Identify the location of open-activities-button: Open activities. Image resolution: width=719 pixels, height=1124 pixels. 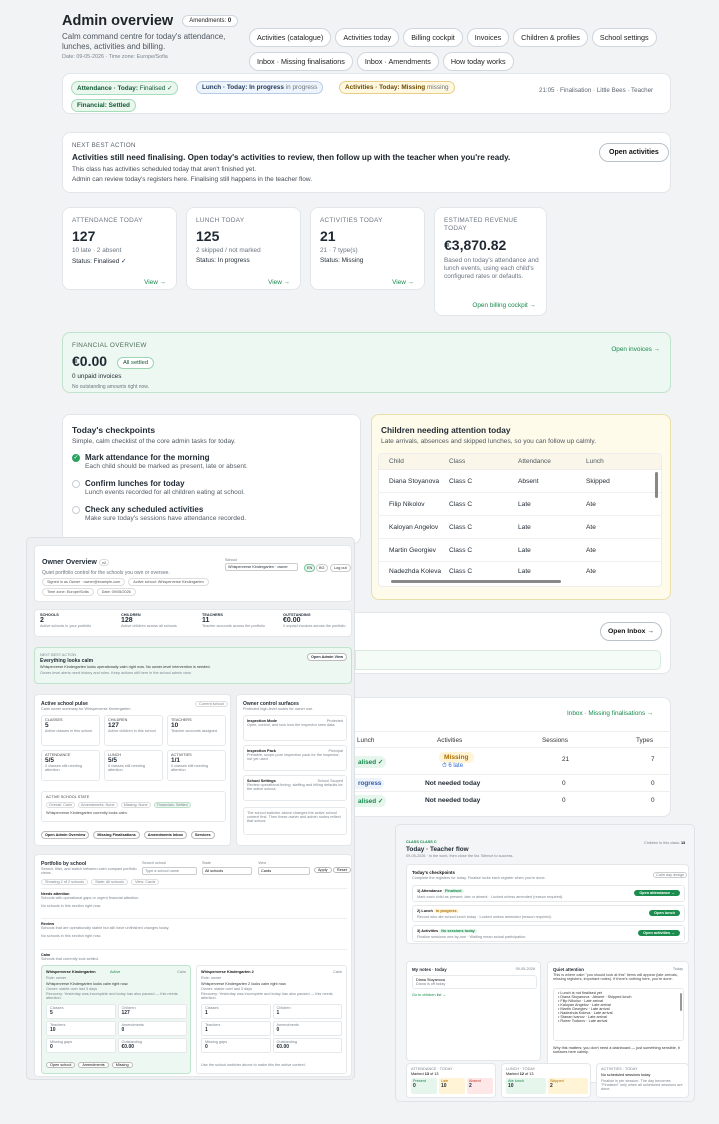
(634, 152).